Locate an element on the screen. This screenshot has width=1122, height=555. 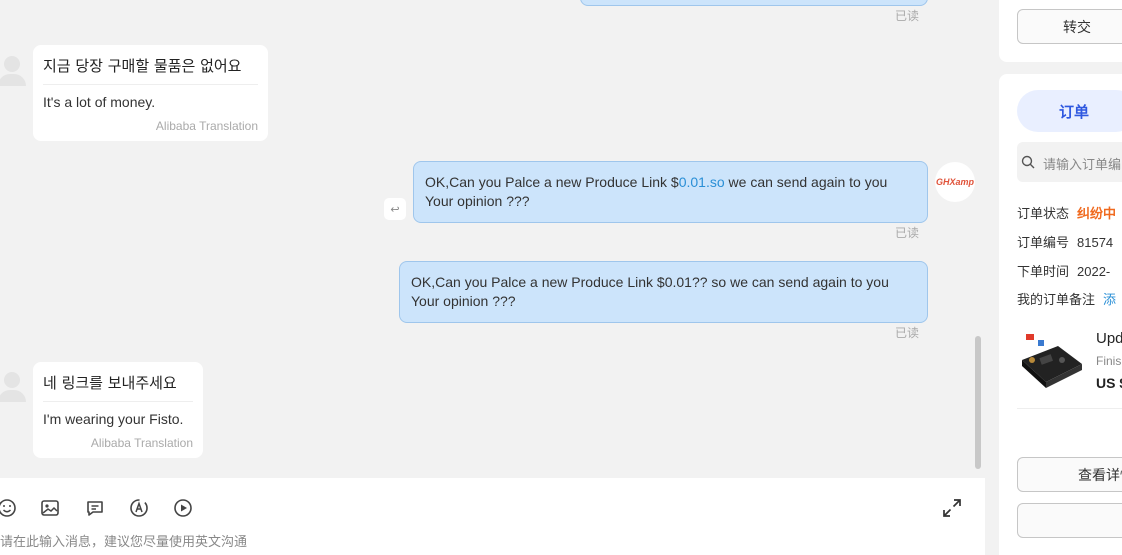
secondary-button is located at coordinates (1069, 520).